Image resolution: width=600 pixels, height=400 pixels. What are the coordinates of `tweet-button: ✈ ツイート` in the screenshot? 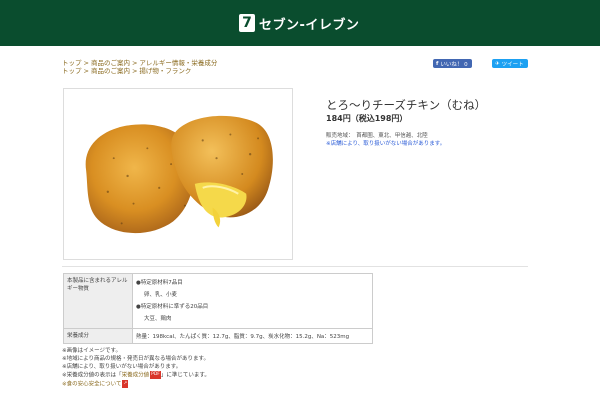 It's located at (510, 63).